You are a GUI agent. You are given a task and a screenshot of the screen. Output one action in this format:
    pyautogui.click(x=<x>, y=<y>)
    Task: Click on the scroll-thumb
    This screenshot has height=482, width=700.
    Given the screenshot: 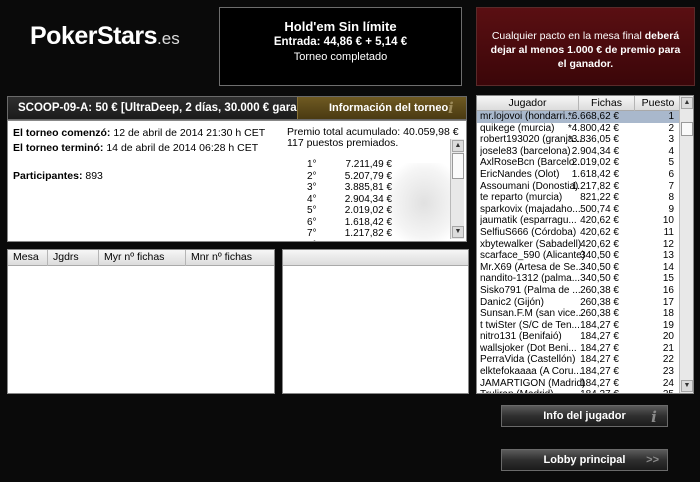 What is the action you would take?
    pyautogui.click(x=458, y=166)
    